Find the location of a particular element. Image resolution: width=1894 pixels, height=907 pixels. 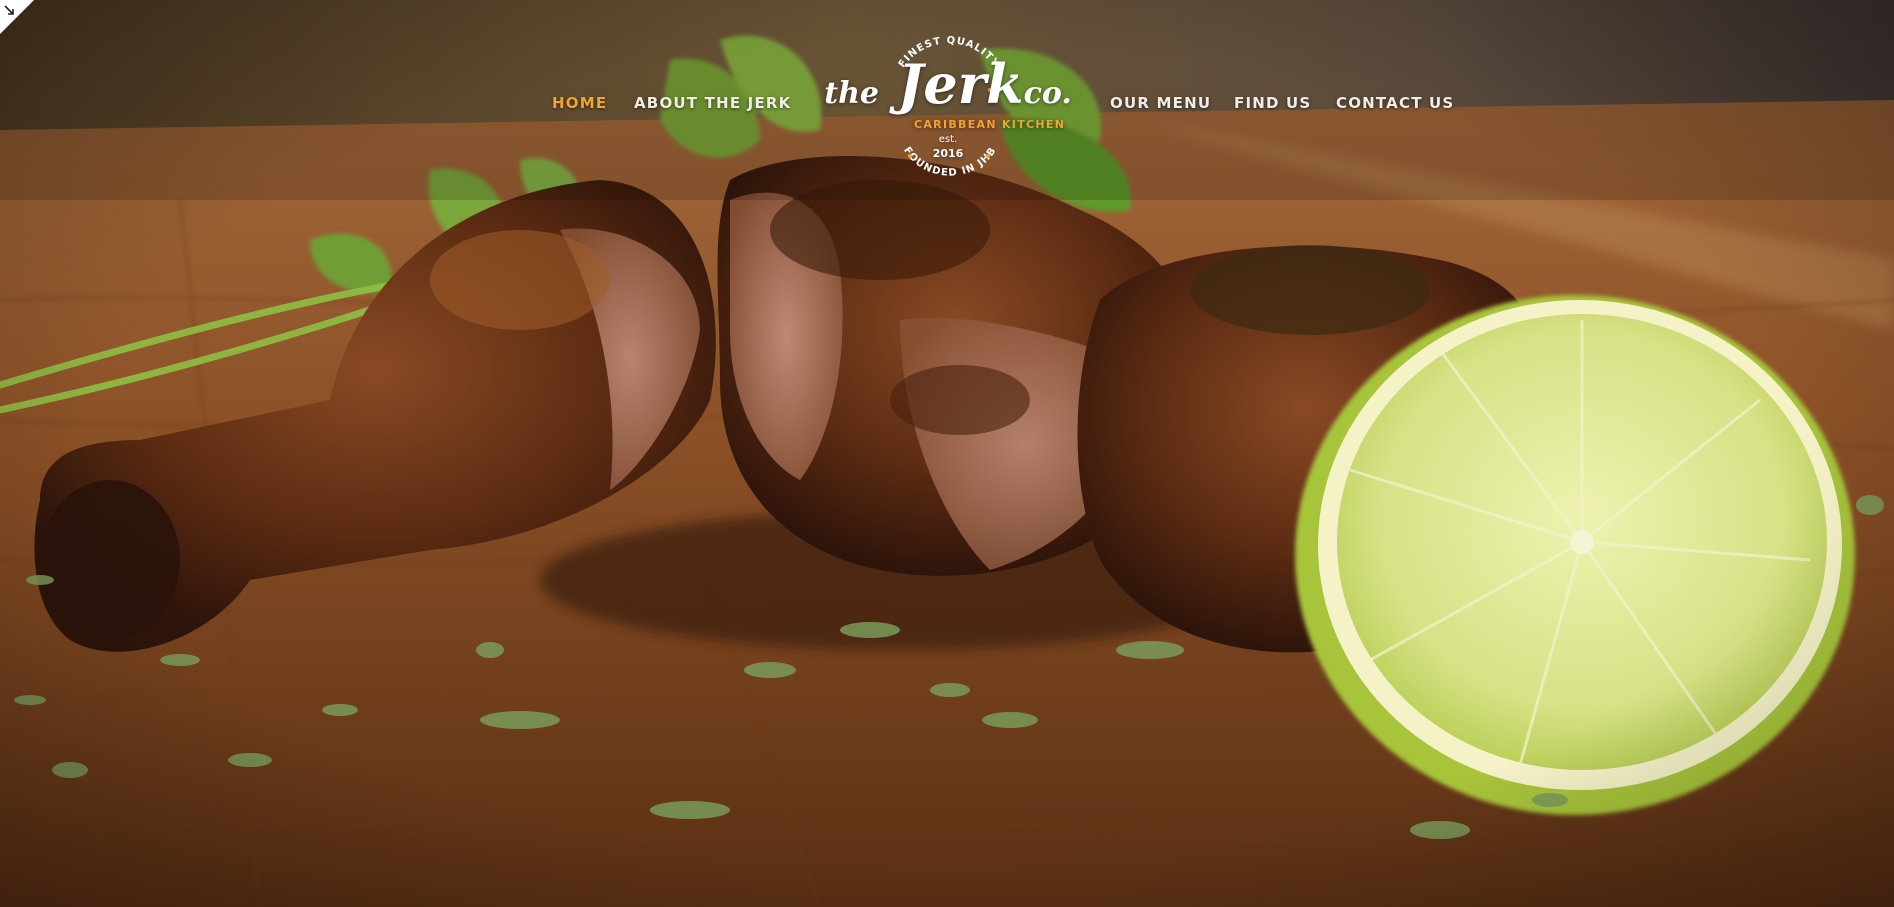

nav-about-link: ABOUT THE JERK is located at coordinates (712, 103).